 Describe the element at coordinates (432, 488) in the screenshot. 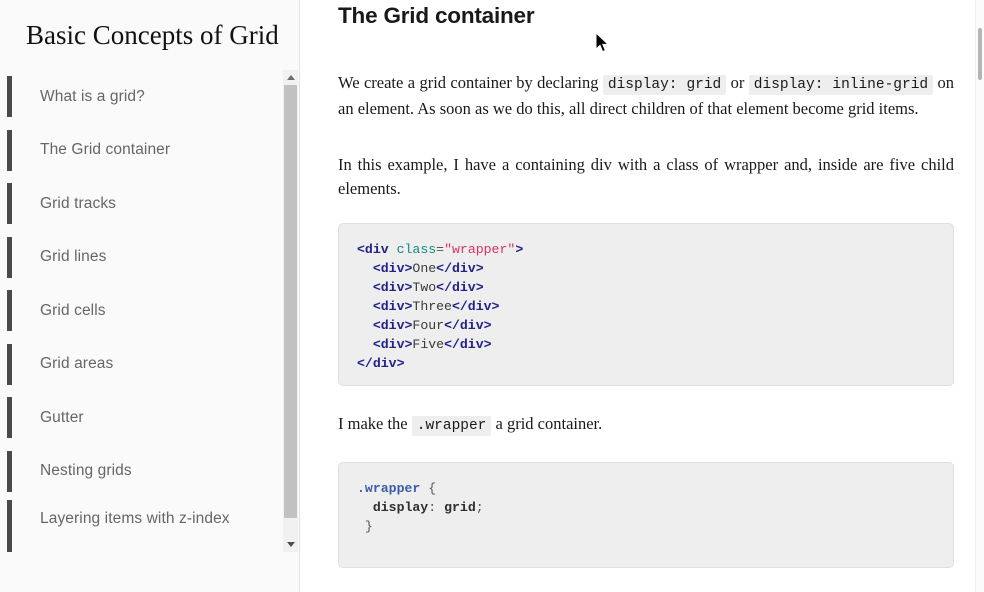

I see `code-token-punc: {` at that location.